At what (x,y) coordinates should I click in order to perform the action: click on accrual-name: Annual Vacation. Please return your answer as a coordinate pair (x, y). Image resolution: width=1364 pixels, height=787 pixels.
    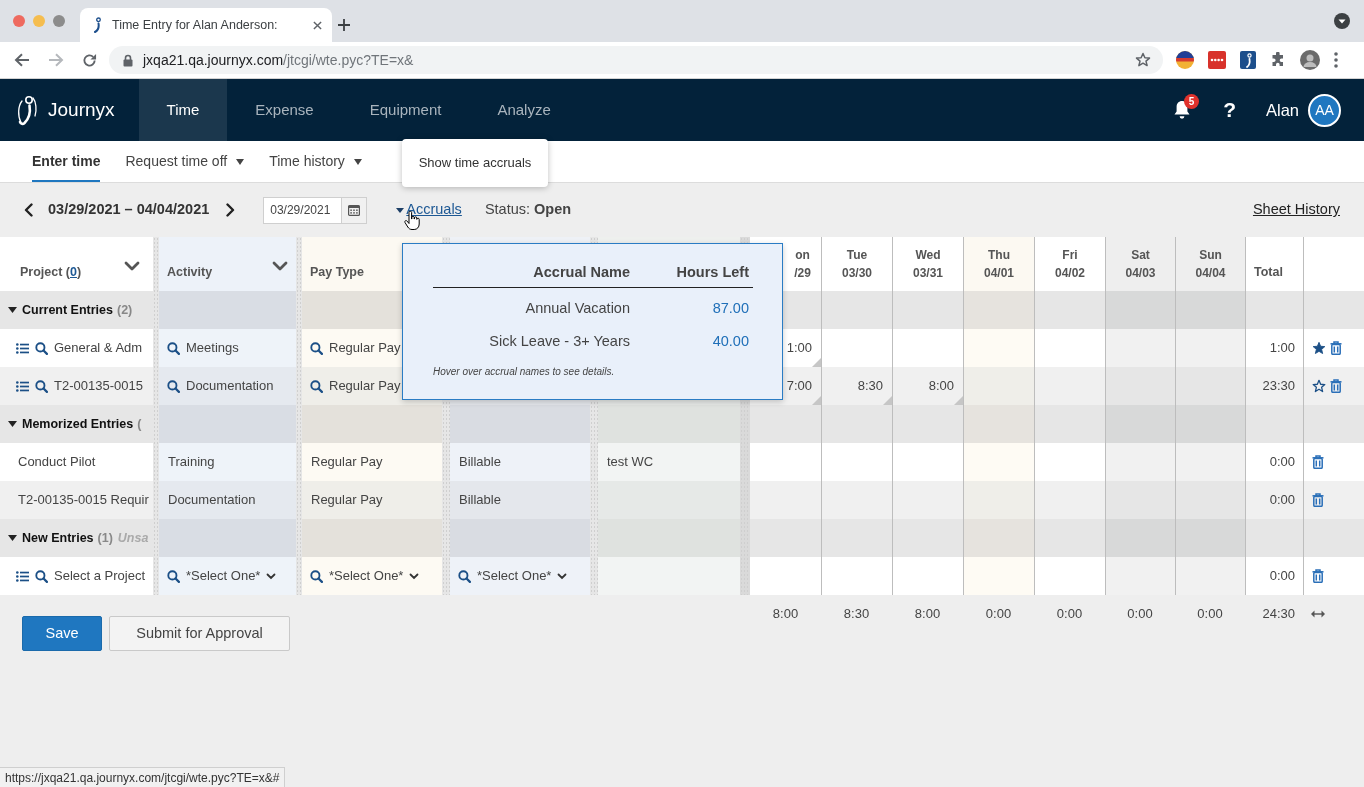
    Looking at the image, I should click on (577, 307).